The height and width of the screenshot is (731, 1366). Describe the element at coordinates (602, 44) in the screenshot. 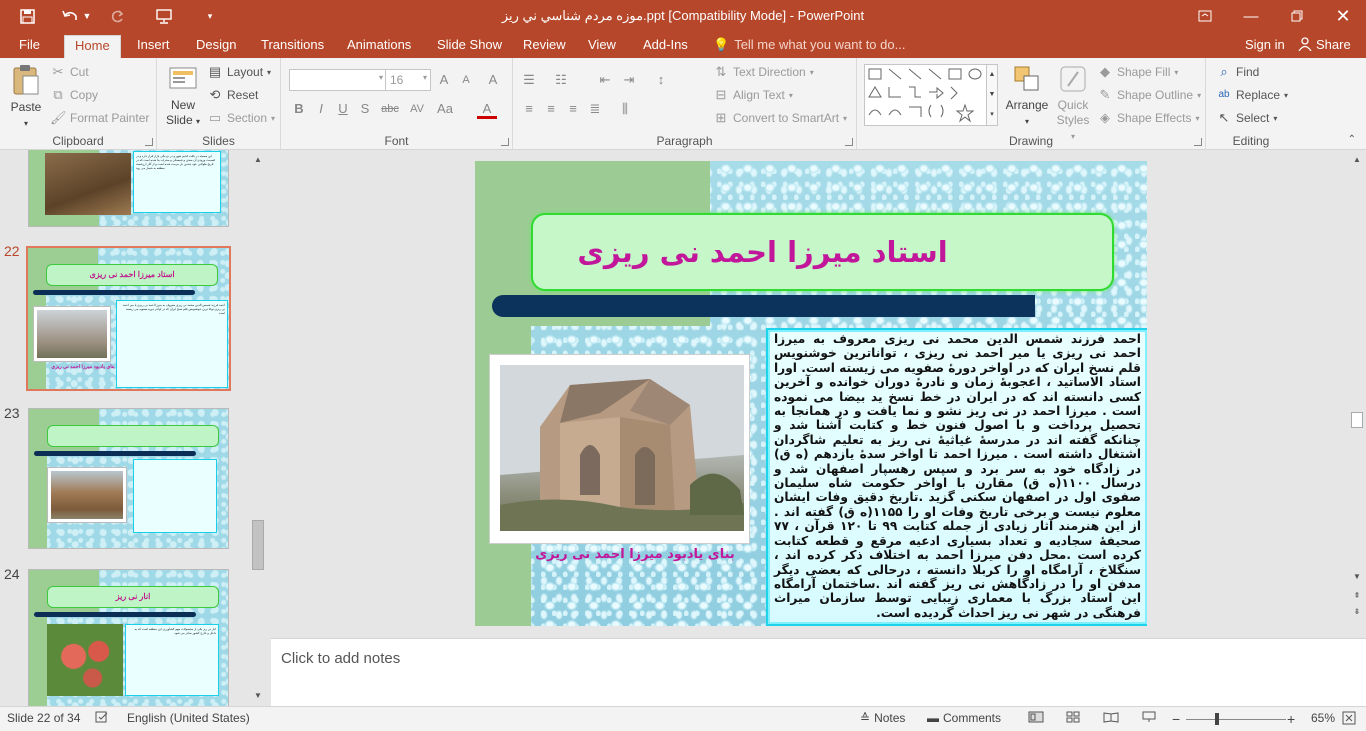

I see `tab-view: View` at that location.